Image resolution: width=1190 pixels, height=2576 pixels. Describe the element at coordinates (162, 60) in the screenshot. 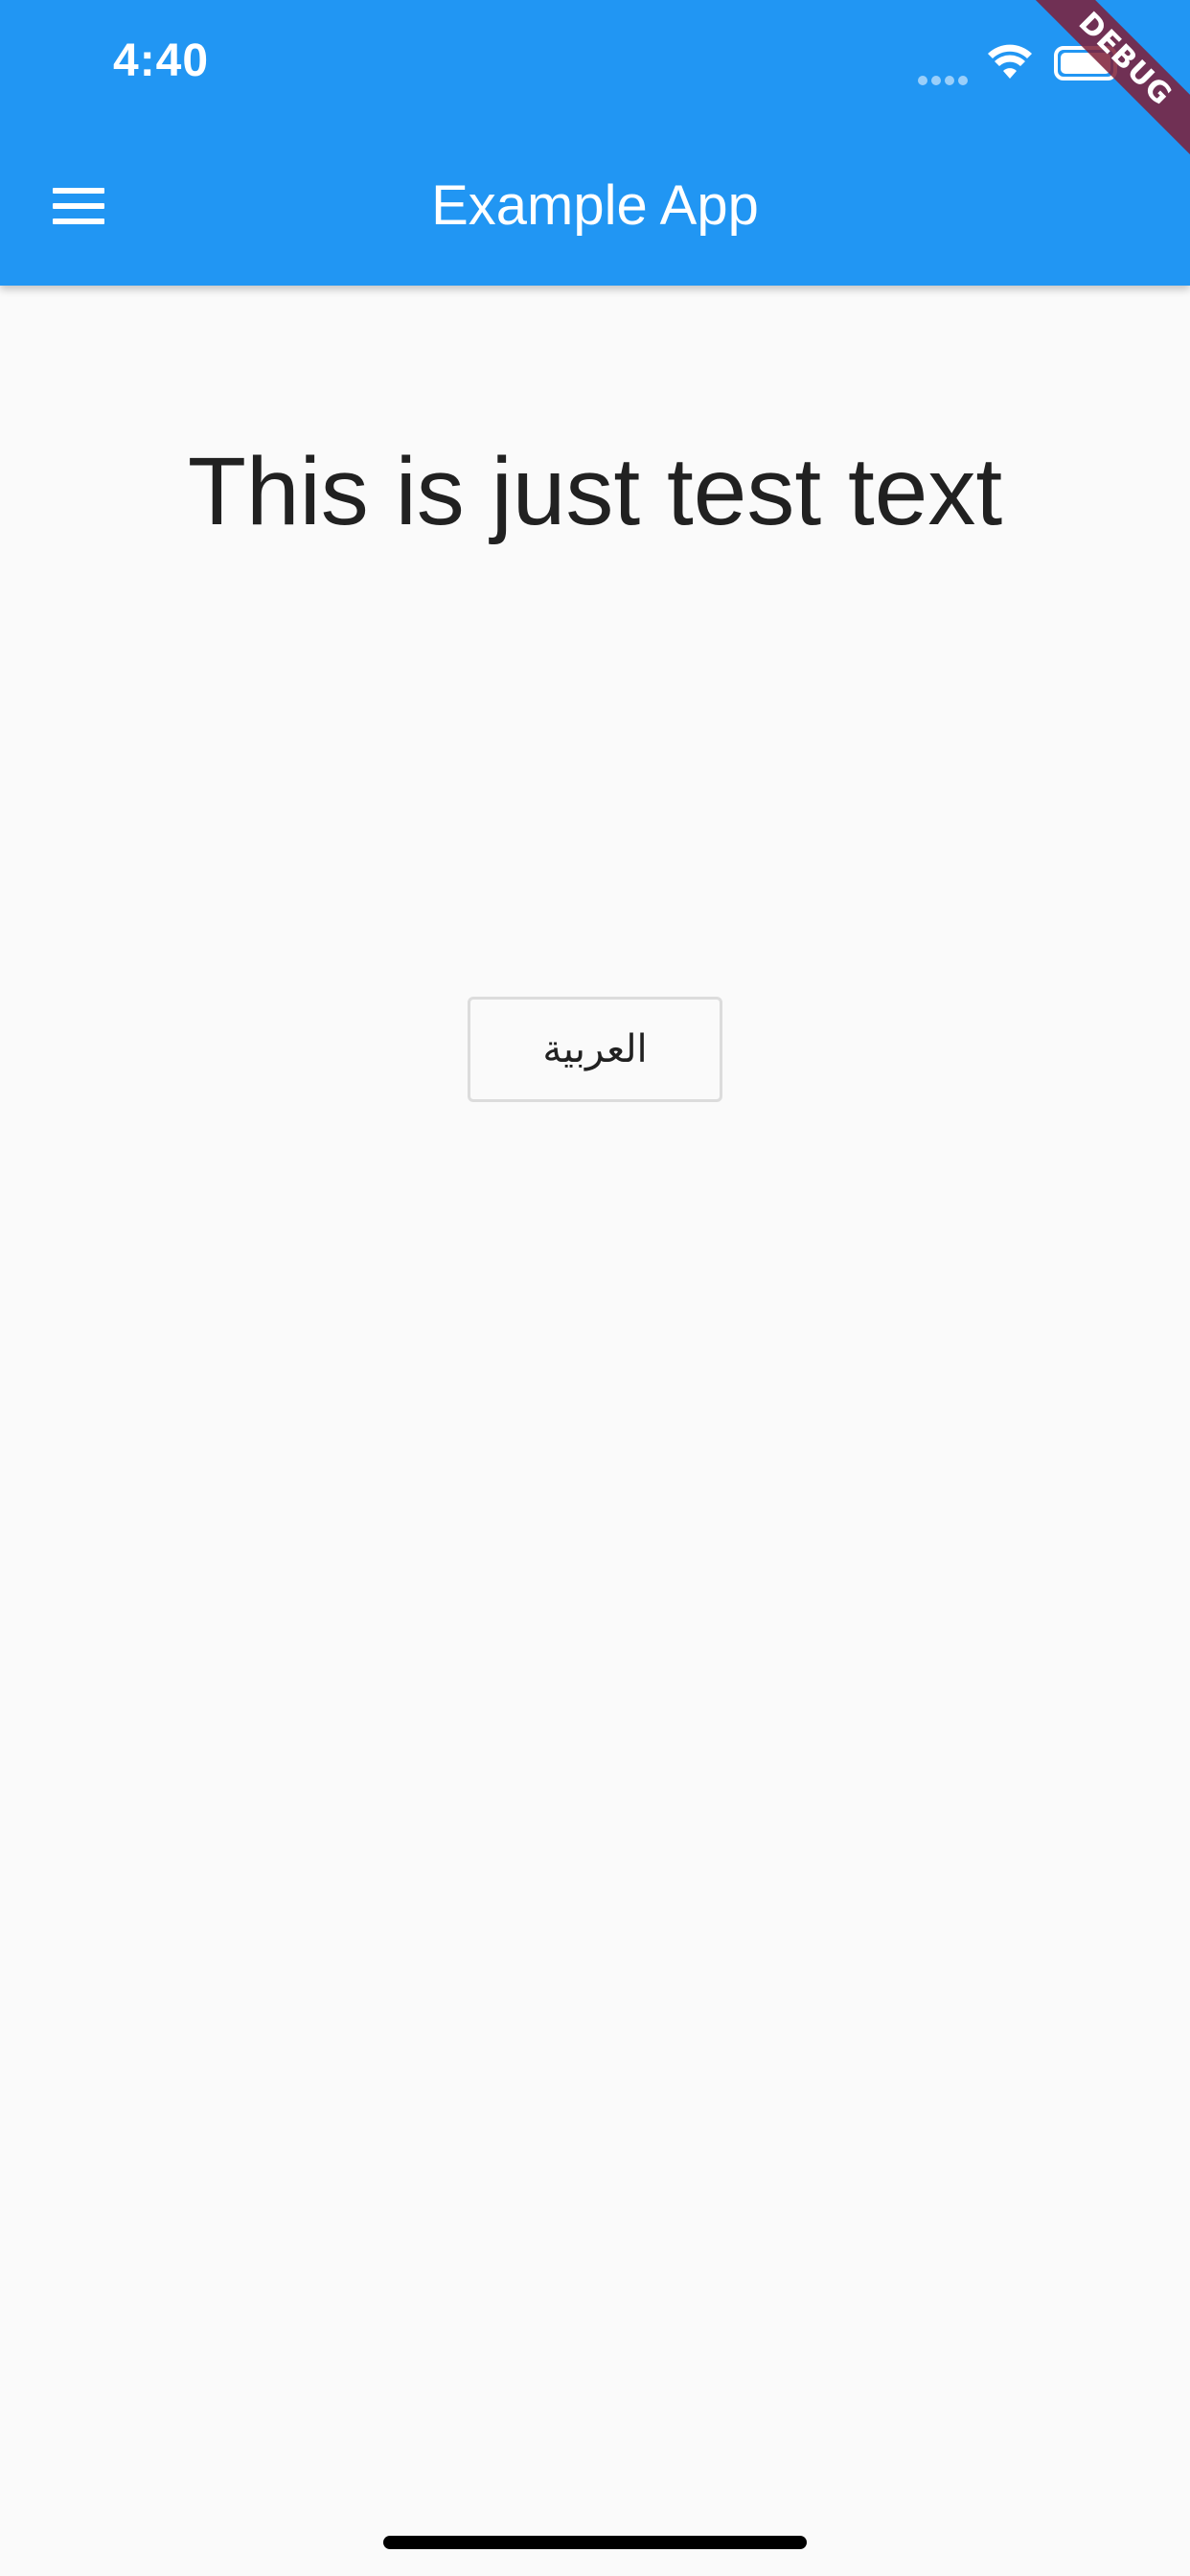

I see `status-time: 4:40` at that location.